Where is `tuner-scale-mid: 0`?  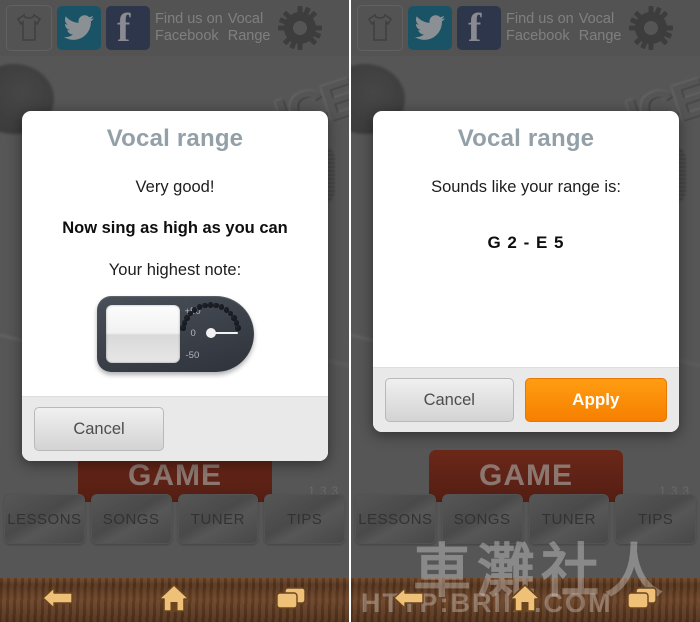
tuner-scale-mid: 0 is located at coordinates (193, 333).